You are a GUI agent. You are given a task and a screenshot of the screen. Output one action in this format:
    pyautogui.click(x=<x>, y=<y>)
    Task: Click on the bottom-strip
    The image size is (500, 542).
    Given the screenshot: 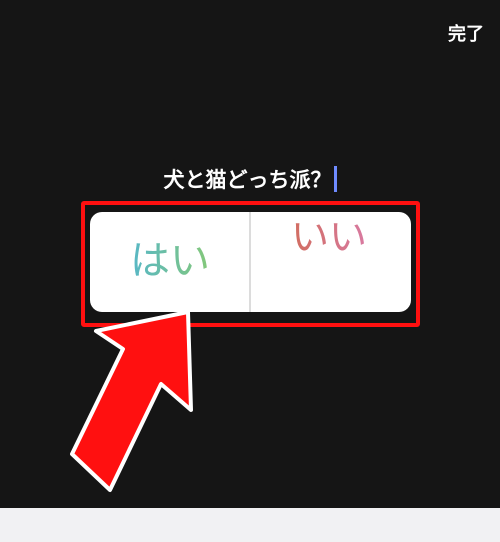 What is the action you would take?
    pyautogui.click(x=250, y=525)
    